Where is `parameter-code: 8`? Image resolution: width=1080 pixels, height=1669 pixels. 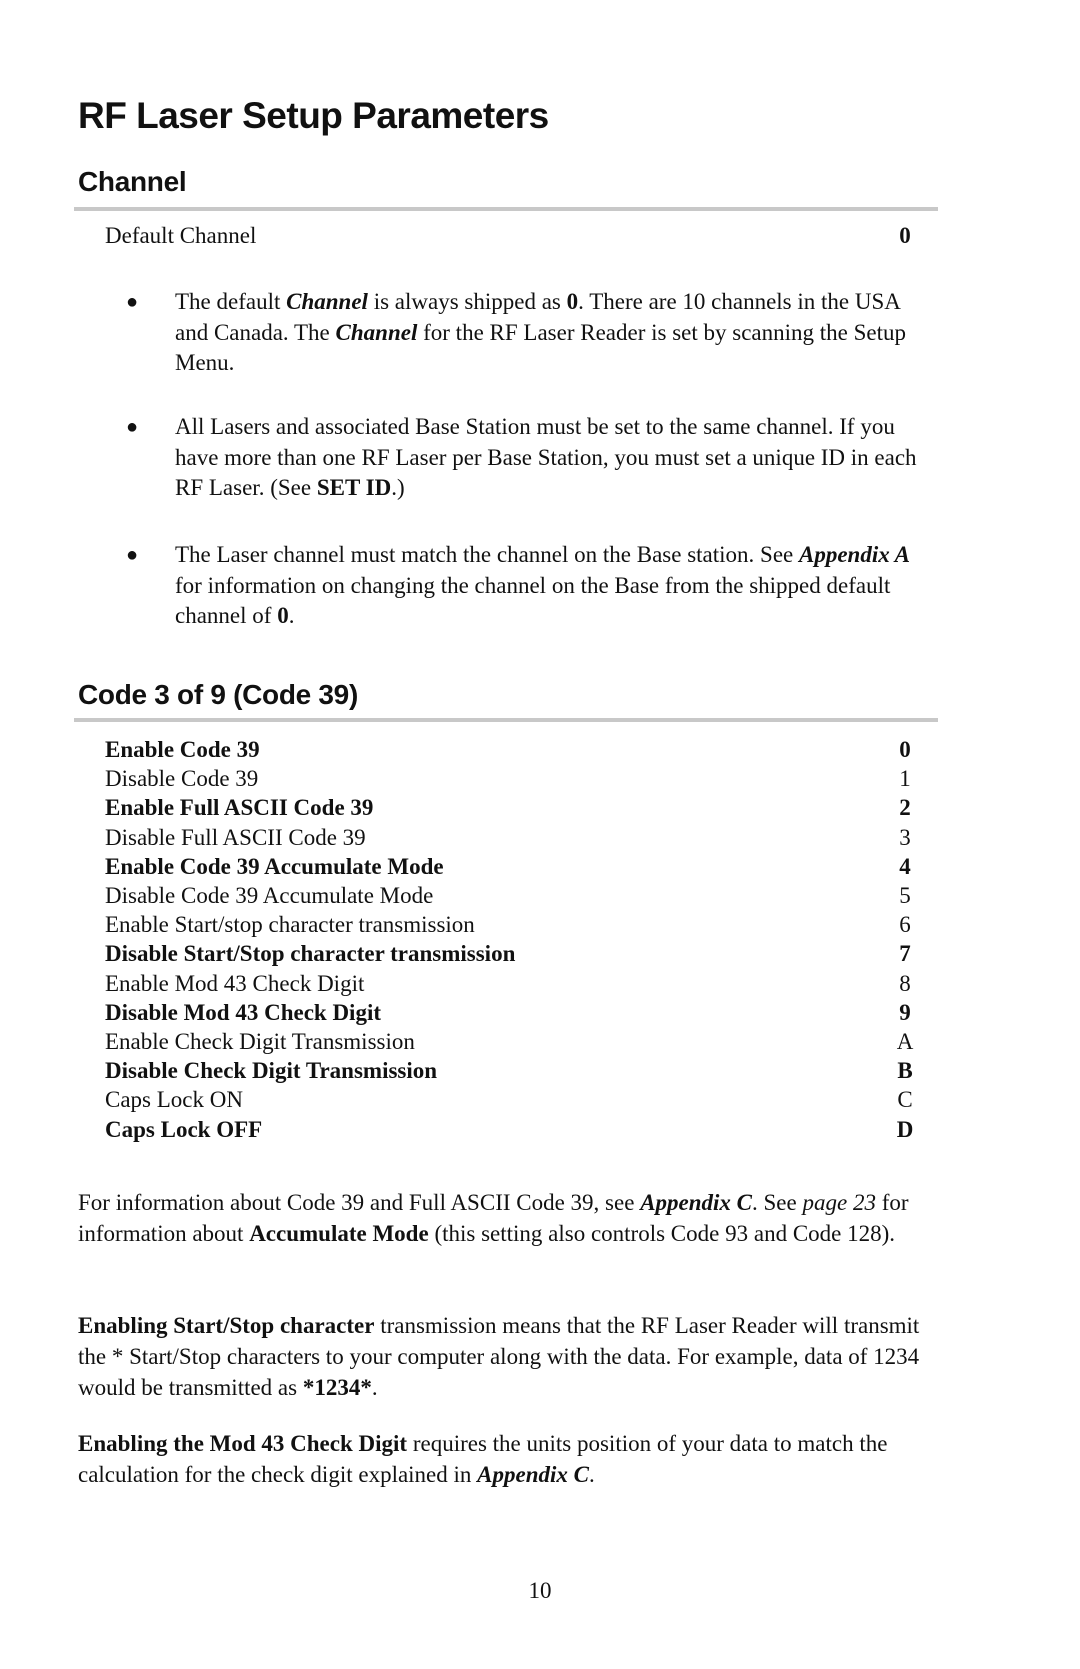
parameter-code: 8 is located at coordinates (905, 983).